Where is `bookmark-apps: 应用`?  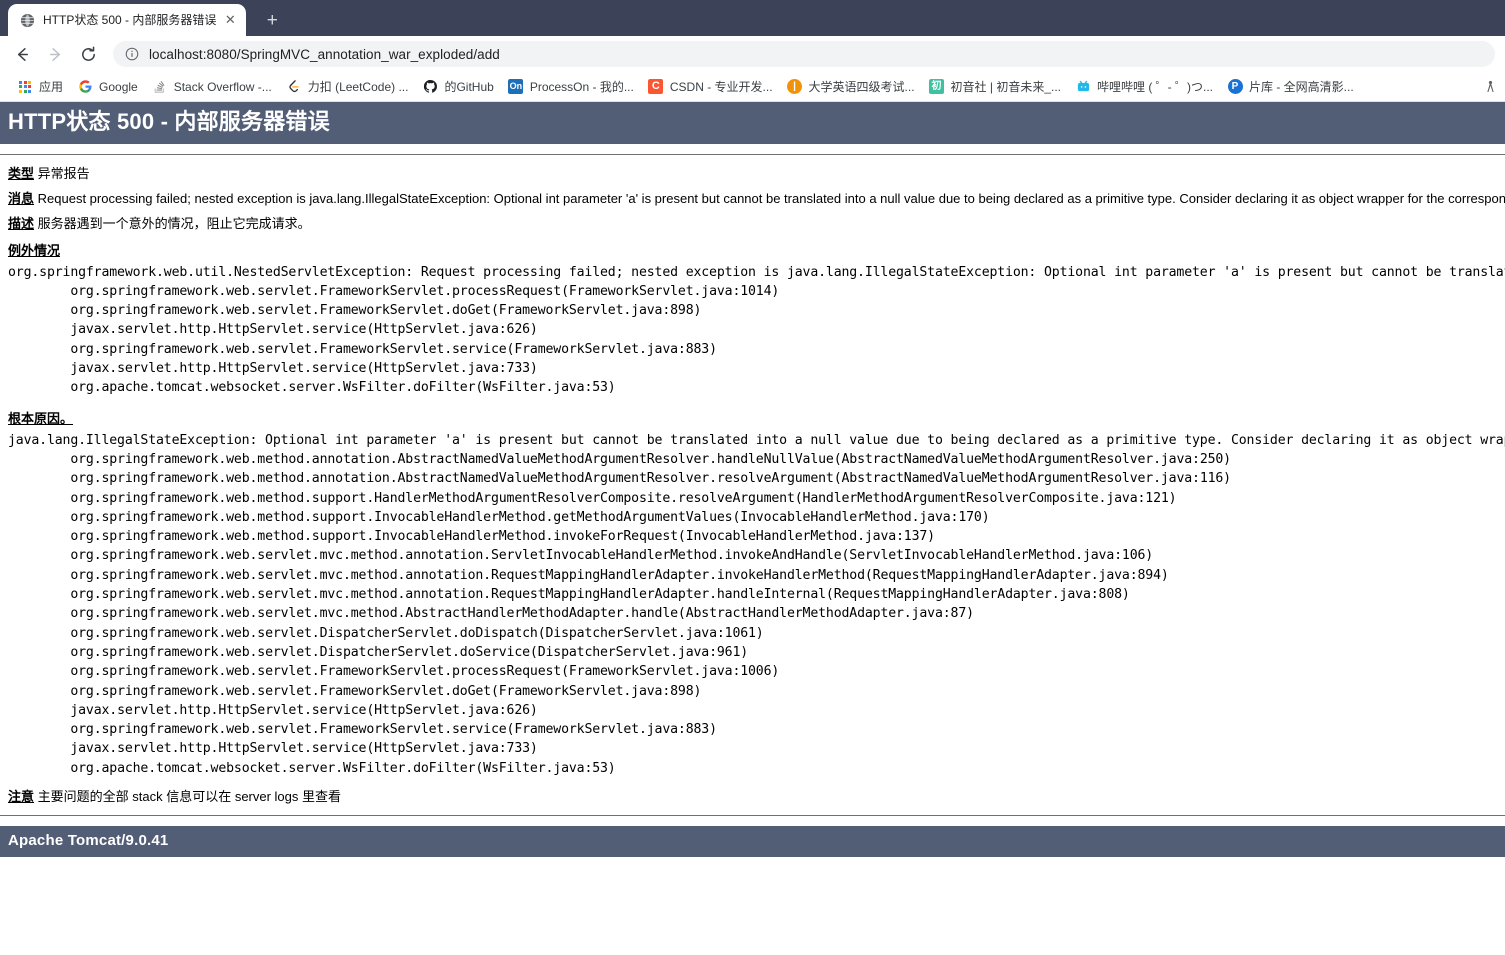 bookmark-apps: 应用 is located at coordinates (40, 87).